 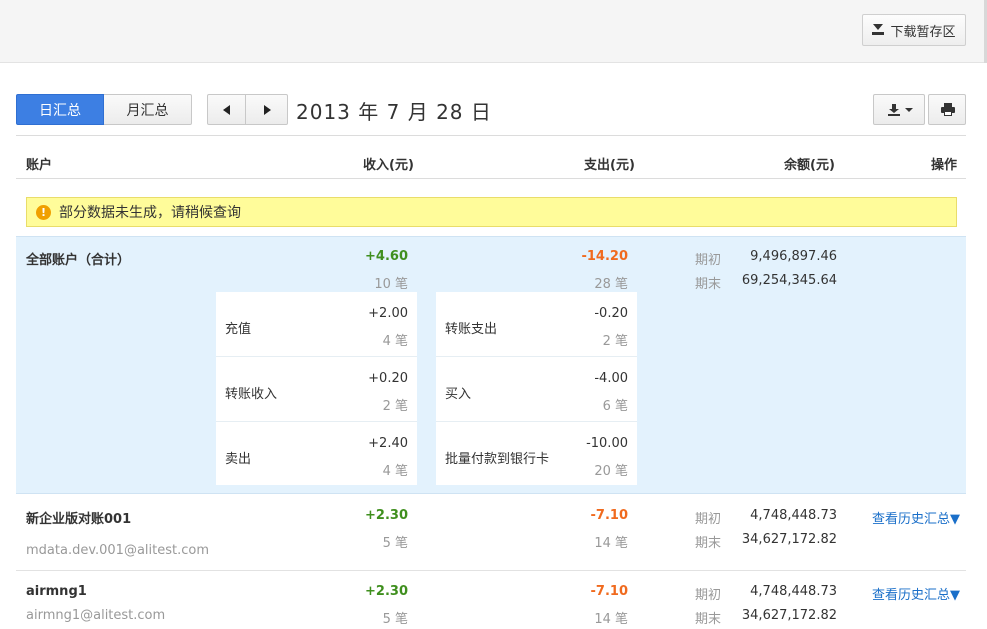 I want to click on summary-tabs: 日汇总 月汇总, so click(x=104, y=109).